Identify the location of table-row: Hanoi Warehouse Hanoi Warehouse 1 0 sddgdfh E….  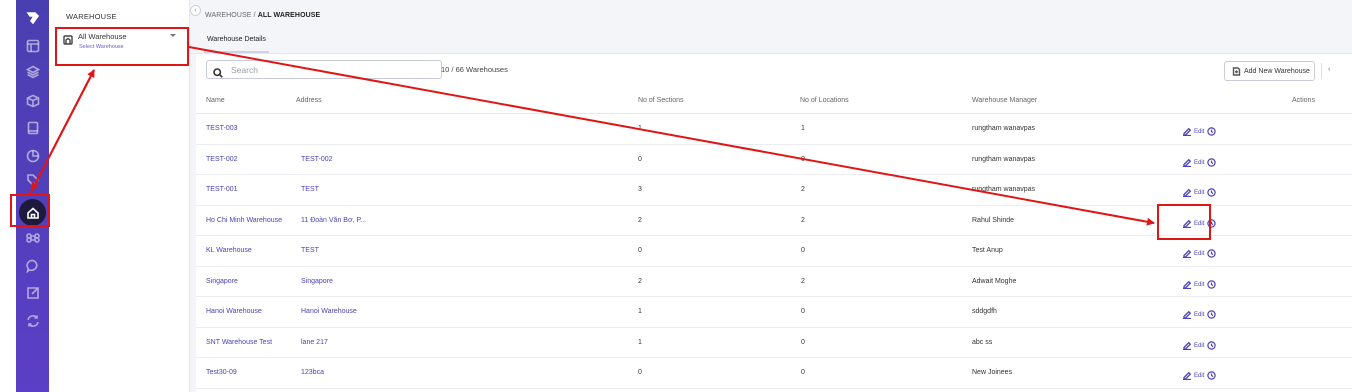
(774, 312).